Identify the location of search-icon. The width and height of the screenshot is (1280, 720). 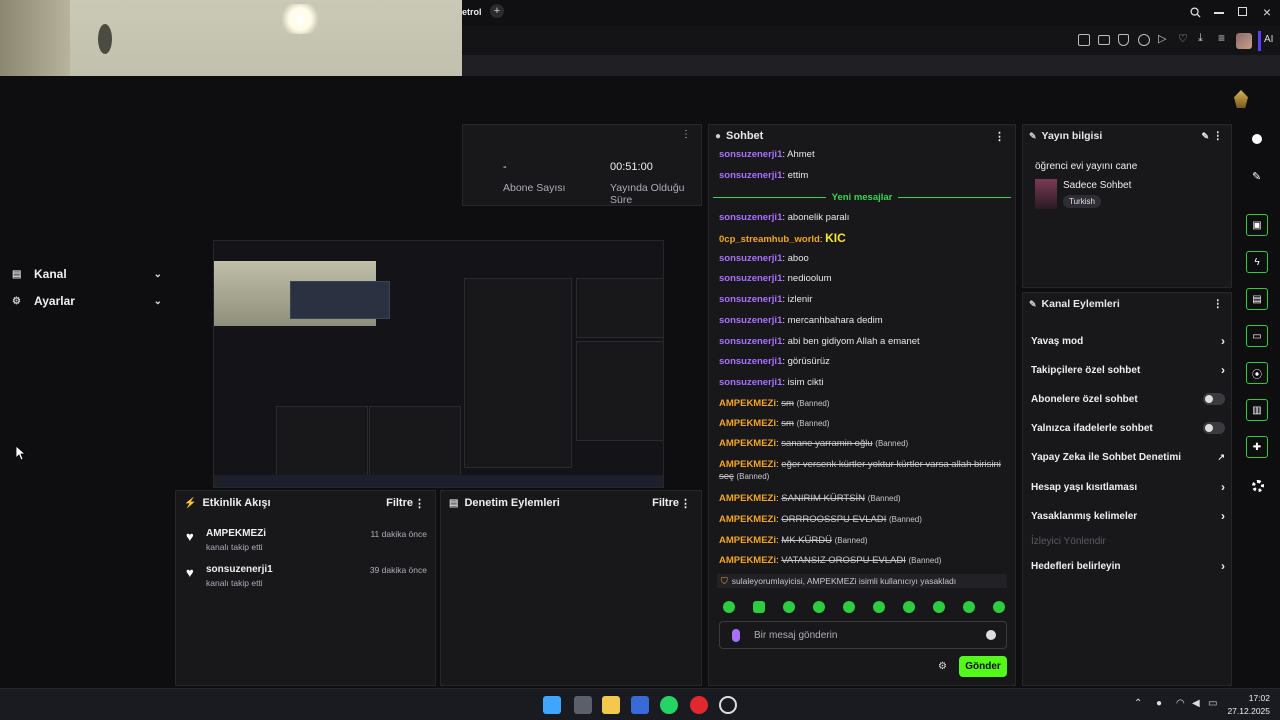
(1195, 12).